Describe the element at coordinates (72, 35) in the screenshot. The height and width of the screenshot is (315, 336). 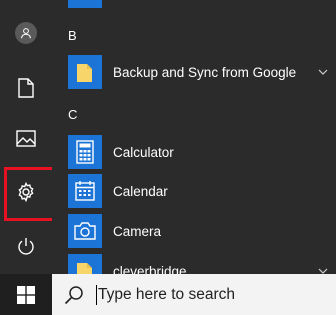
I see `section-letter-b: B` at that location.